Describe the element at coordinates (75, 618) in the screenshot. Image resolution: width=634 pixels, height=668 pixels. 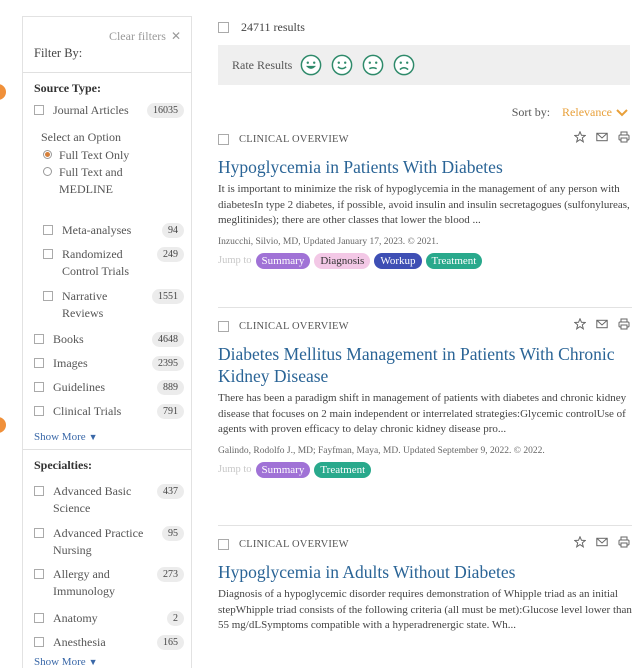
I see `filter-label: Anatomy` at that location.